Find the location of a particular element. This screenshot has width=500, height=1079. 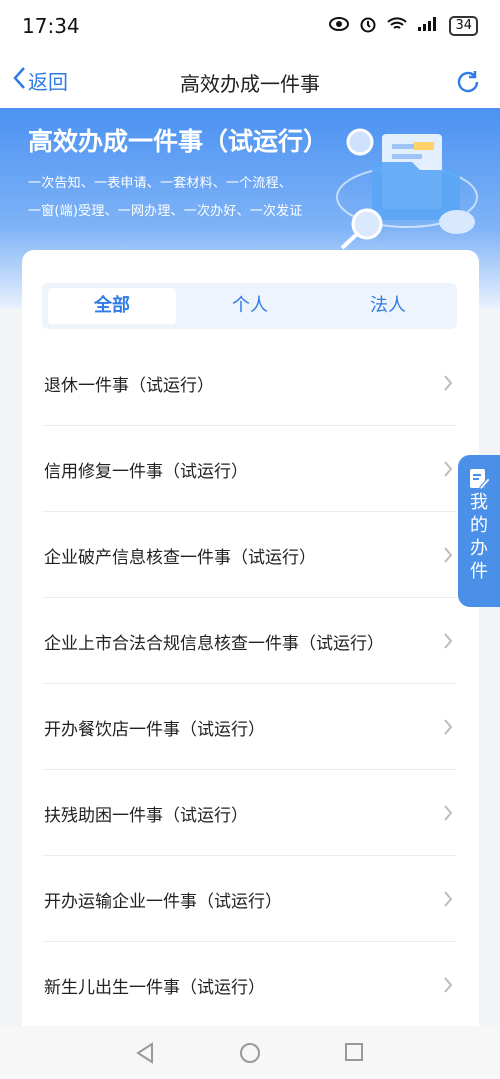

list-item-label: 信用修复一件事（试运行） is located at coordinates (146, 472).